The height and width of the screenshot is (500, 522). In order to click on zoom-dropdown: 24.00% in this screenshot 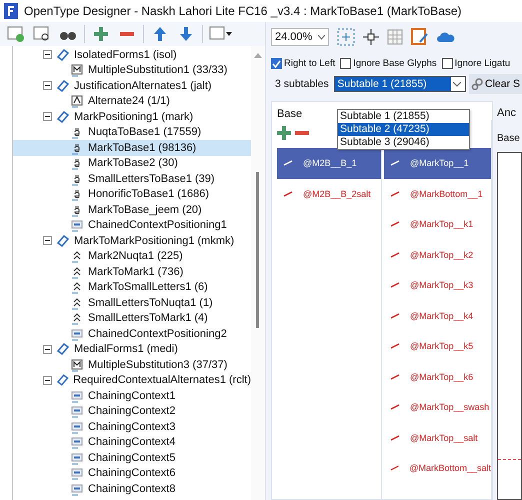, I will do `click(300, 37)`.